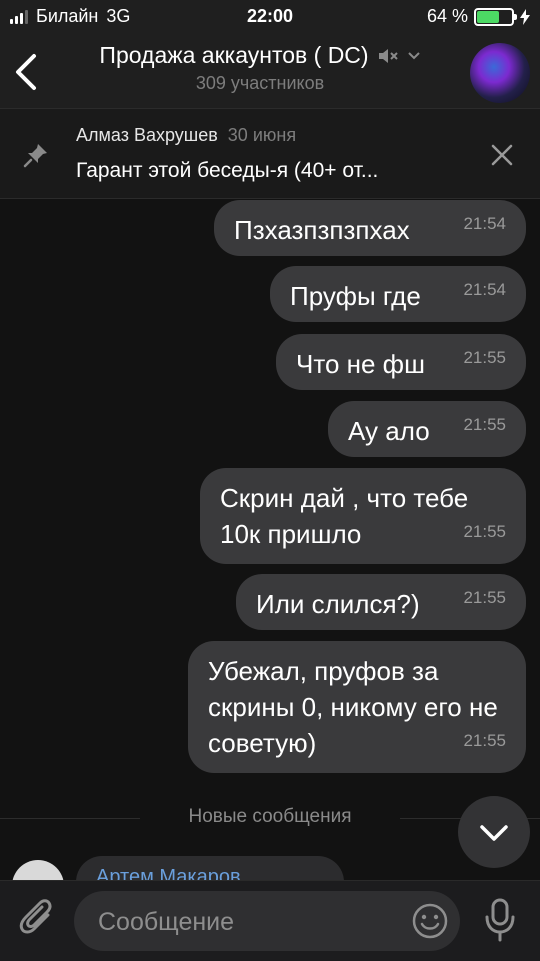 The image size is (540, 961). I want to click on chat-avatar, so click(500, 73).